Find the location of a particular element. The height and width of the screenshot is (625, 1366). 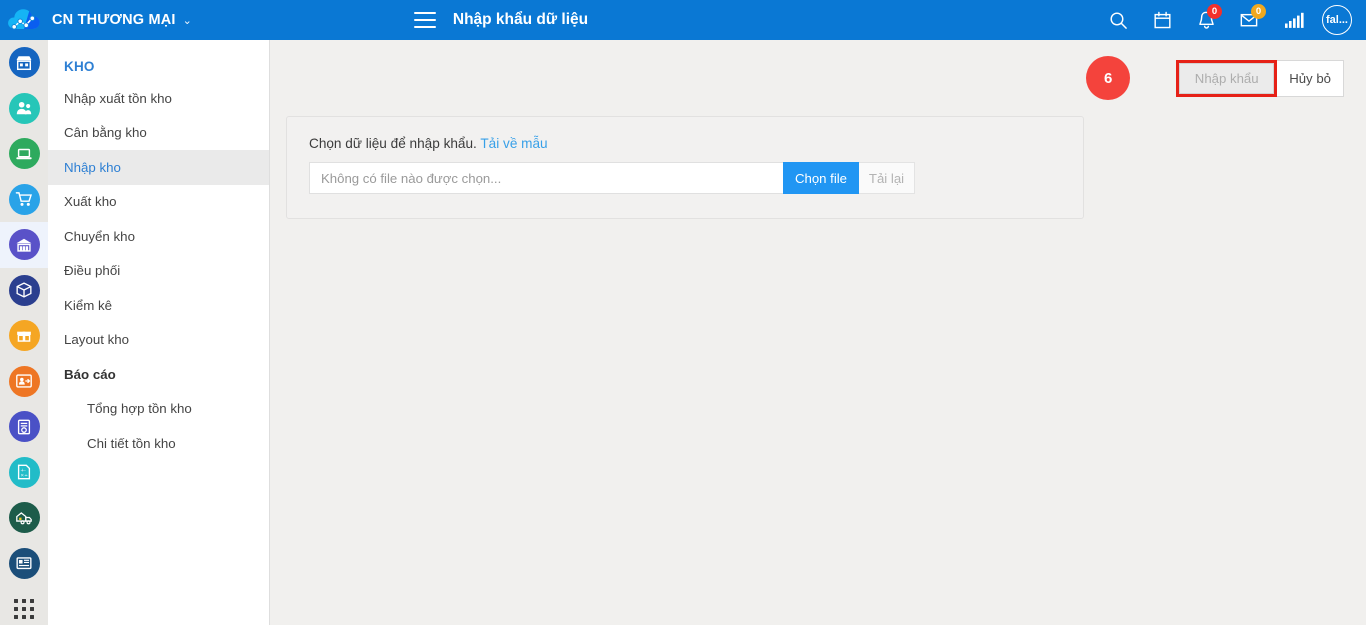

chevron-down-icon: ⌄ is located at coordinates (187, 20).